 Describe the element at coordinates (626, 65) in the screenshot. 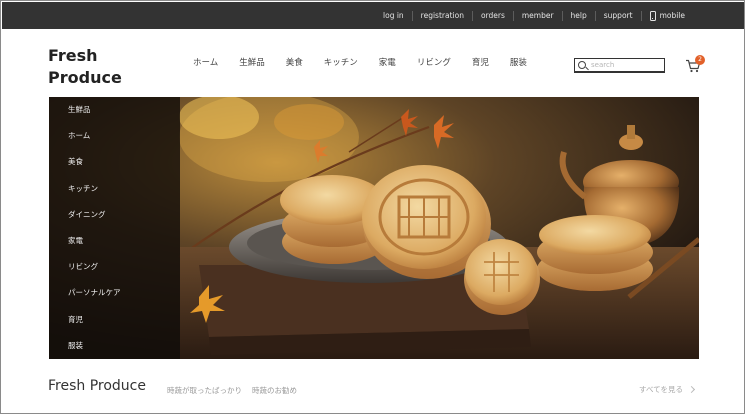

I see `search-input` at that location.